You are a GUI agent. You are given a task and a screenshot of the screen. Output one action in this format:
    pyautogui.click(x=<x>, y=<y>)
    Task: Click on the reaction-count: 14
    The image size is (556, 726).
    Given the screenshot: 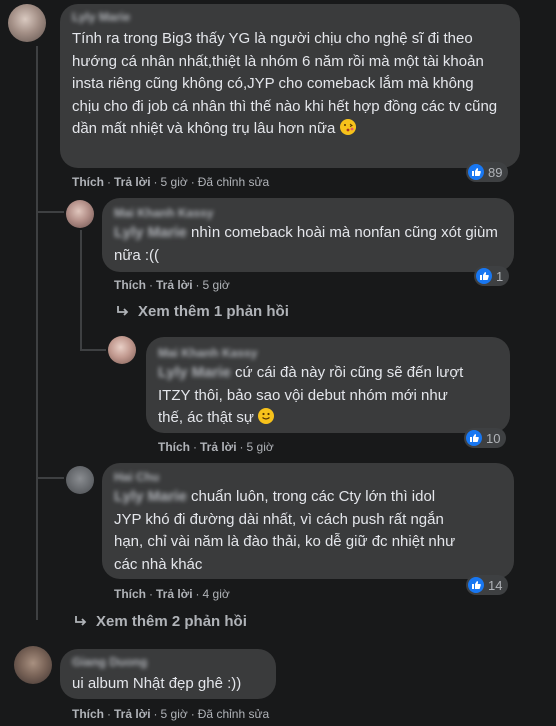 What is the action you would take?
    pyautogui.click(x=487, y=585)
    